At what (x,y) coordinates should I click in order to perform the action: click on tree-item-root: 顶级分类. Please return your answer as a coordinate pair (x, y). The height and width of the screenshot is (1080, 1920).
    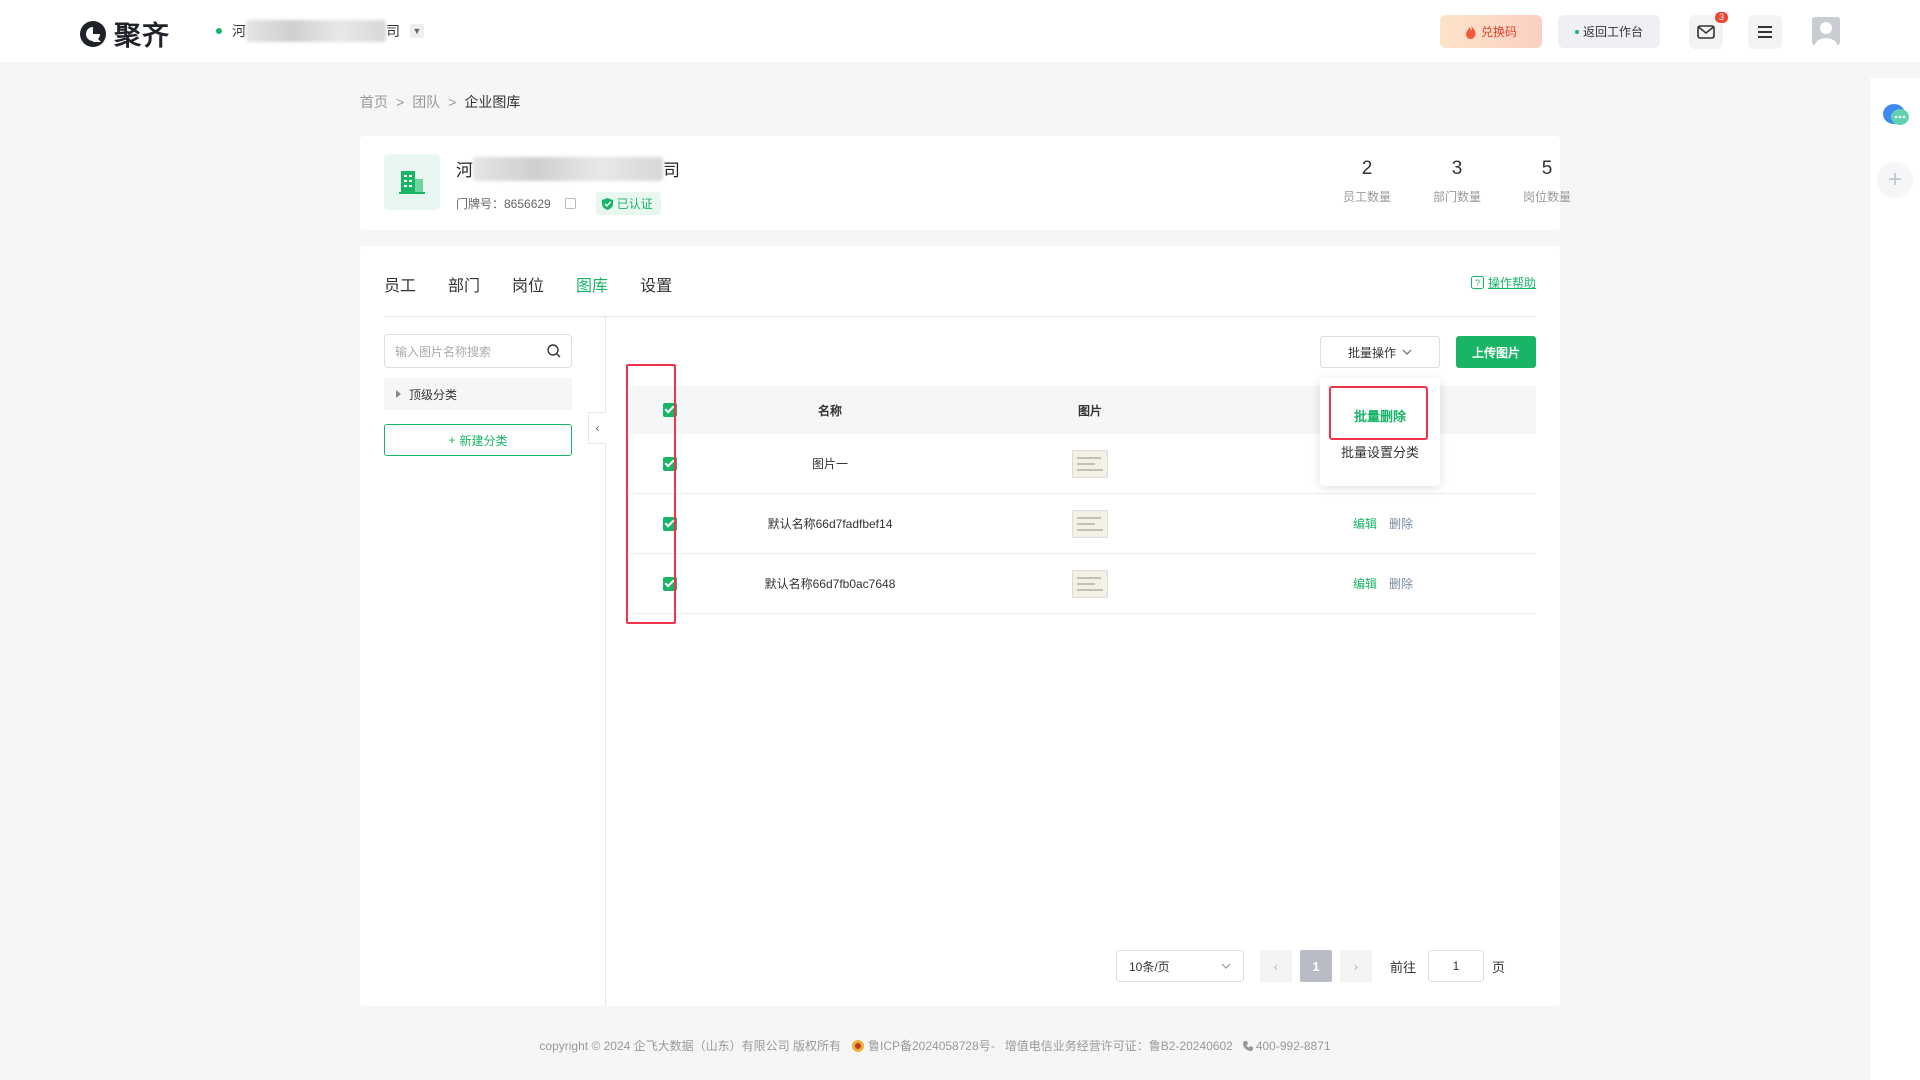
    Looking at the image, I should click on (478, 394).